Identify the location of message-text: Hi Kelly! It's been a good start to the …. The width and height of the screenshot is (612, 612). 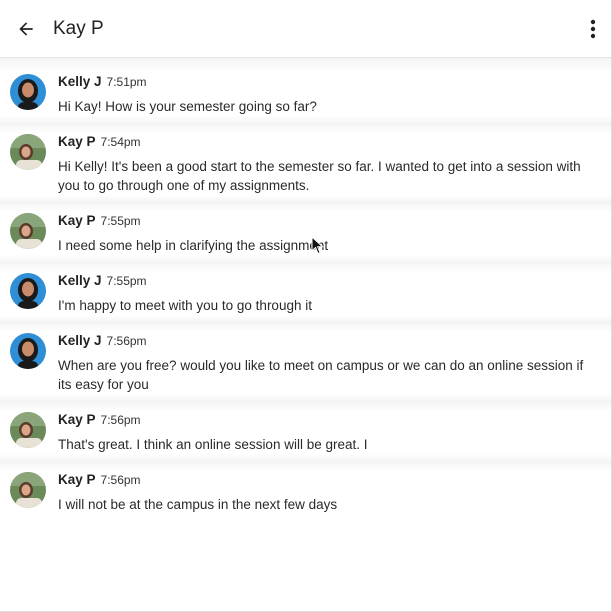
(319, 176).